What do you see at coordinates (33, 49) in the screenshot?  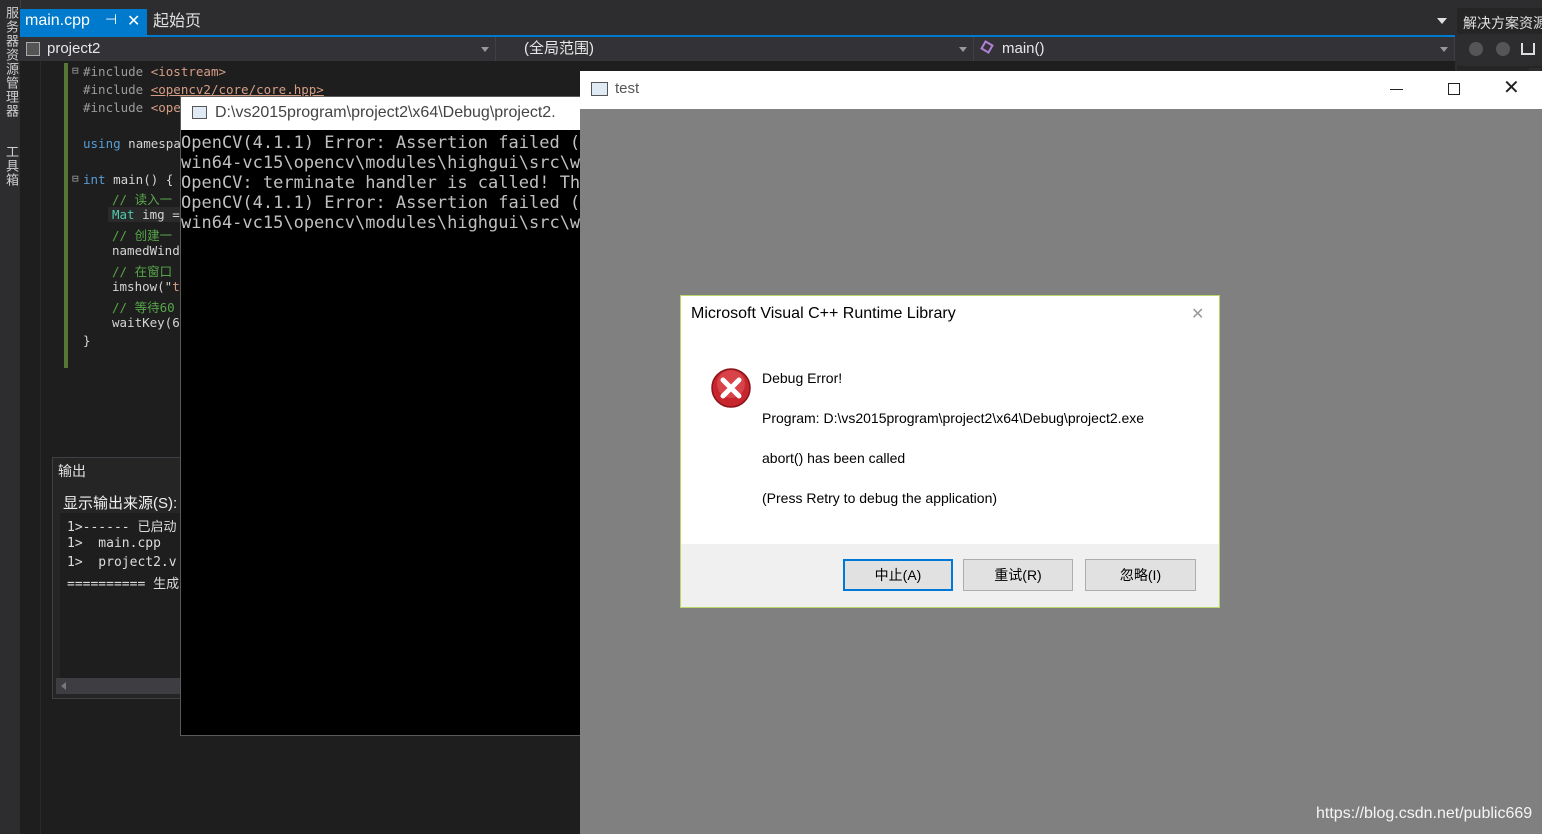 I see `project-icon` at bounding box center [33, 49].